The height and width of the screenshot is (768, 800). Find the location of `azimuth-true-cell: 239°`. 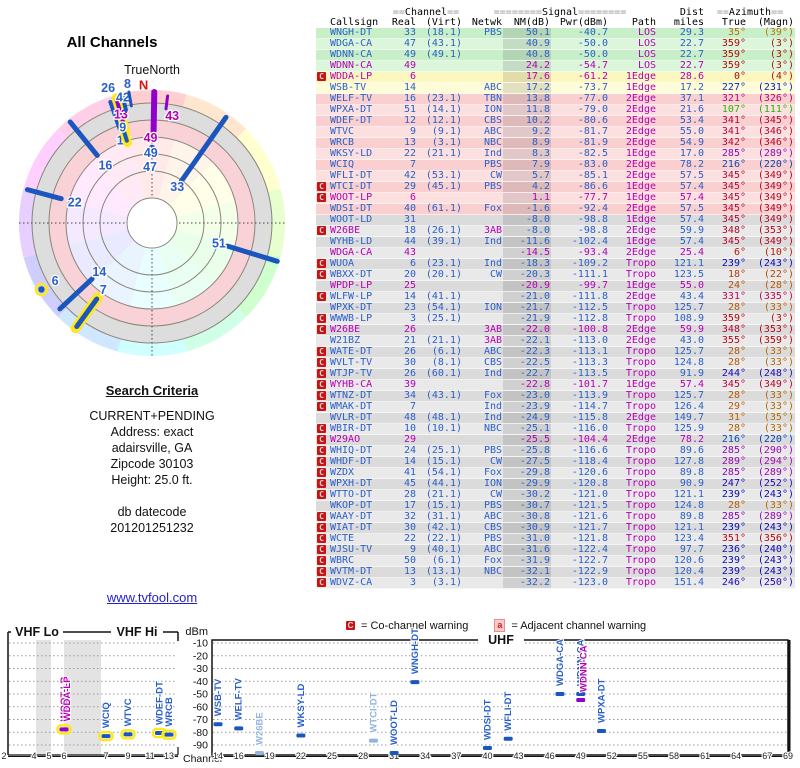

azimuth-true-cell: 239° is located at coordinates (726, 264).